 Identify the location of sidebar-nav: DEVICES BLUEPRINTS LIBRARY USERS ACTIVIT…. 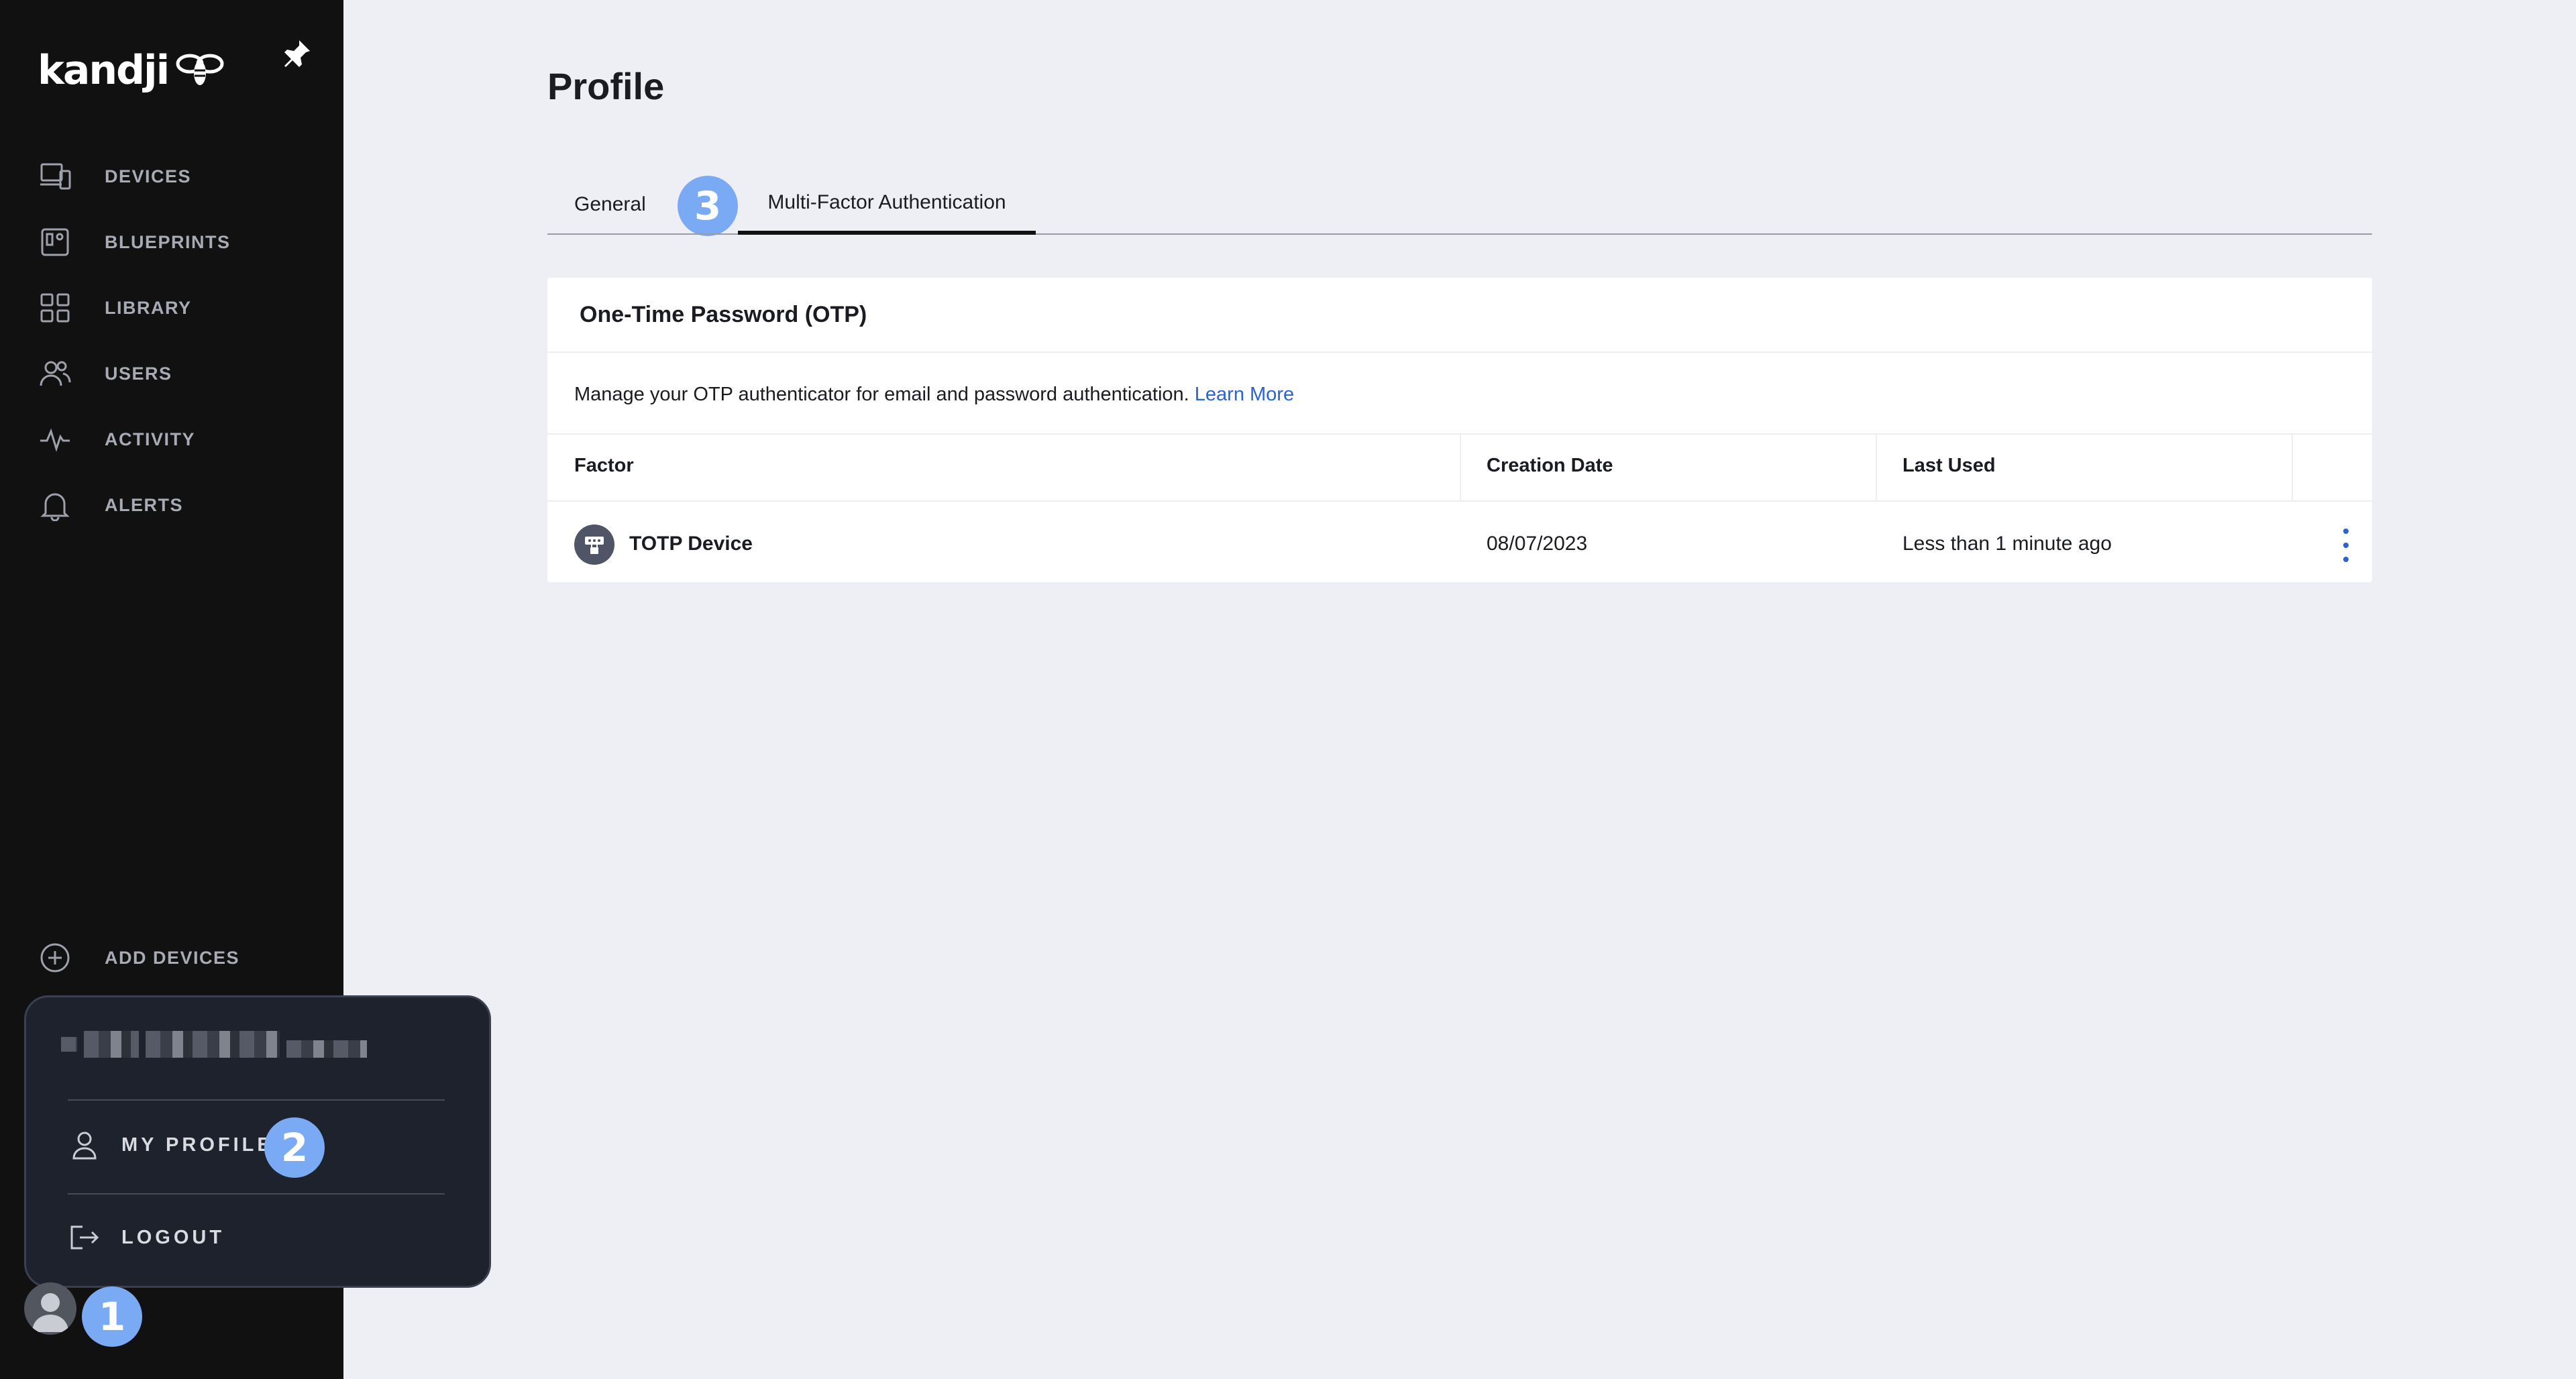
(171, 341).